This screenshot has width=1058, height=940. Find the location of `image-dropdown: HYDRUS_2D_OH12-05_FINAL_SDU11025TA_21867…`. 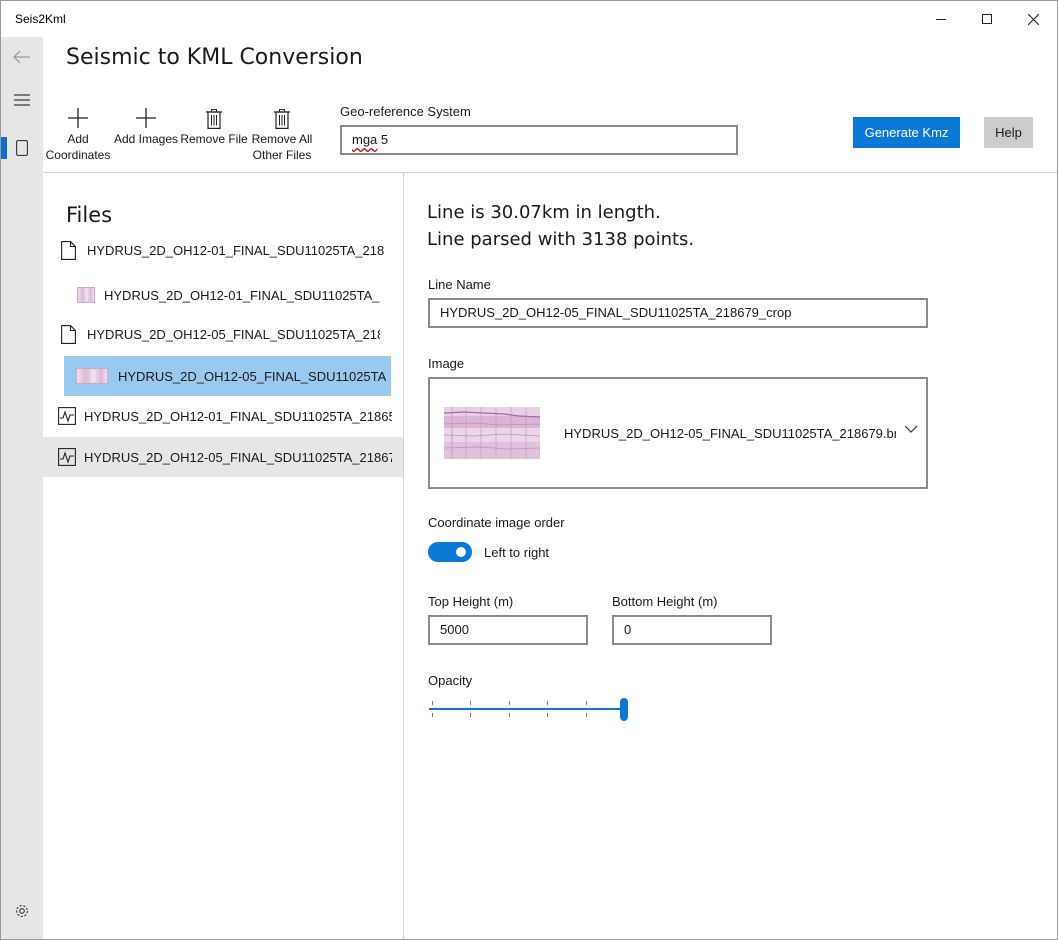

image-dropdown: HYDRUS_2D_OH12-05_FINAL_SDU11025TA_21867… is located at coordinates (678, 433).